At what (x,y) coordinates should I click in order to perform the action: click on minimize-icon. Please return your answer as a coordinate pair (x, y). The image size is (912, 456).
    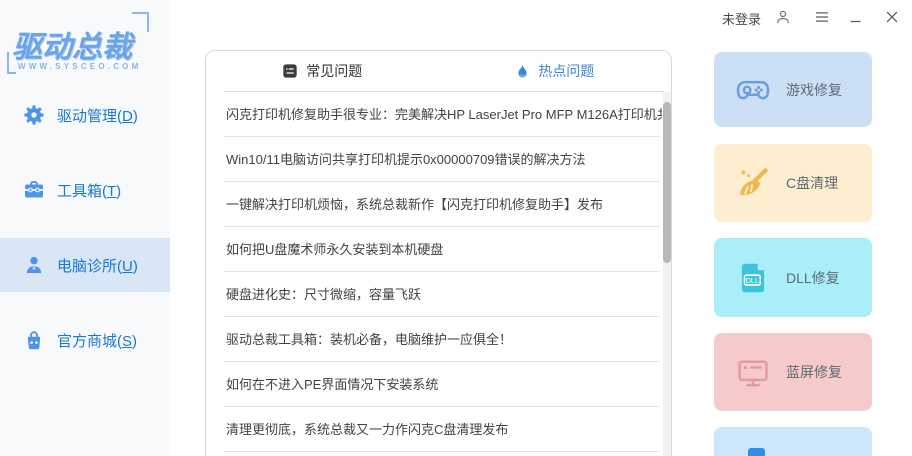
    Looking at the image, I should click on (856, 17).